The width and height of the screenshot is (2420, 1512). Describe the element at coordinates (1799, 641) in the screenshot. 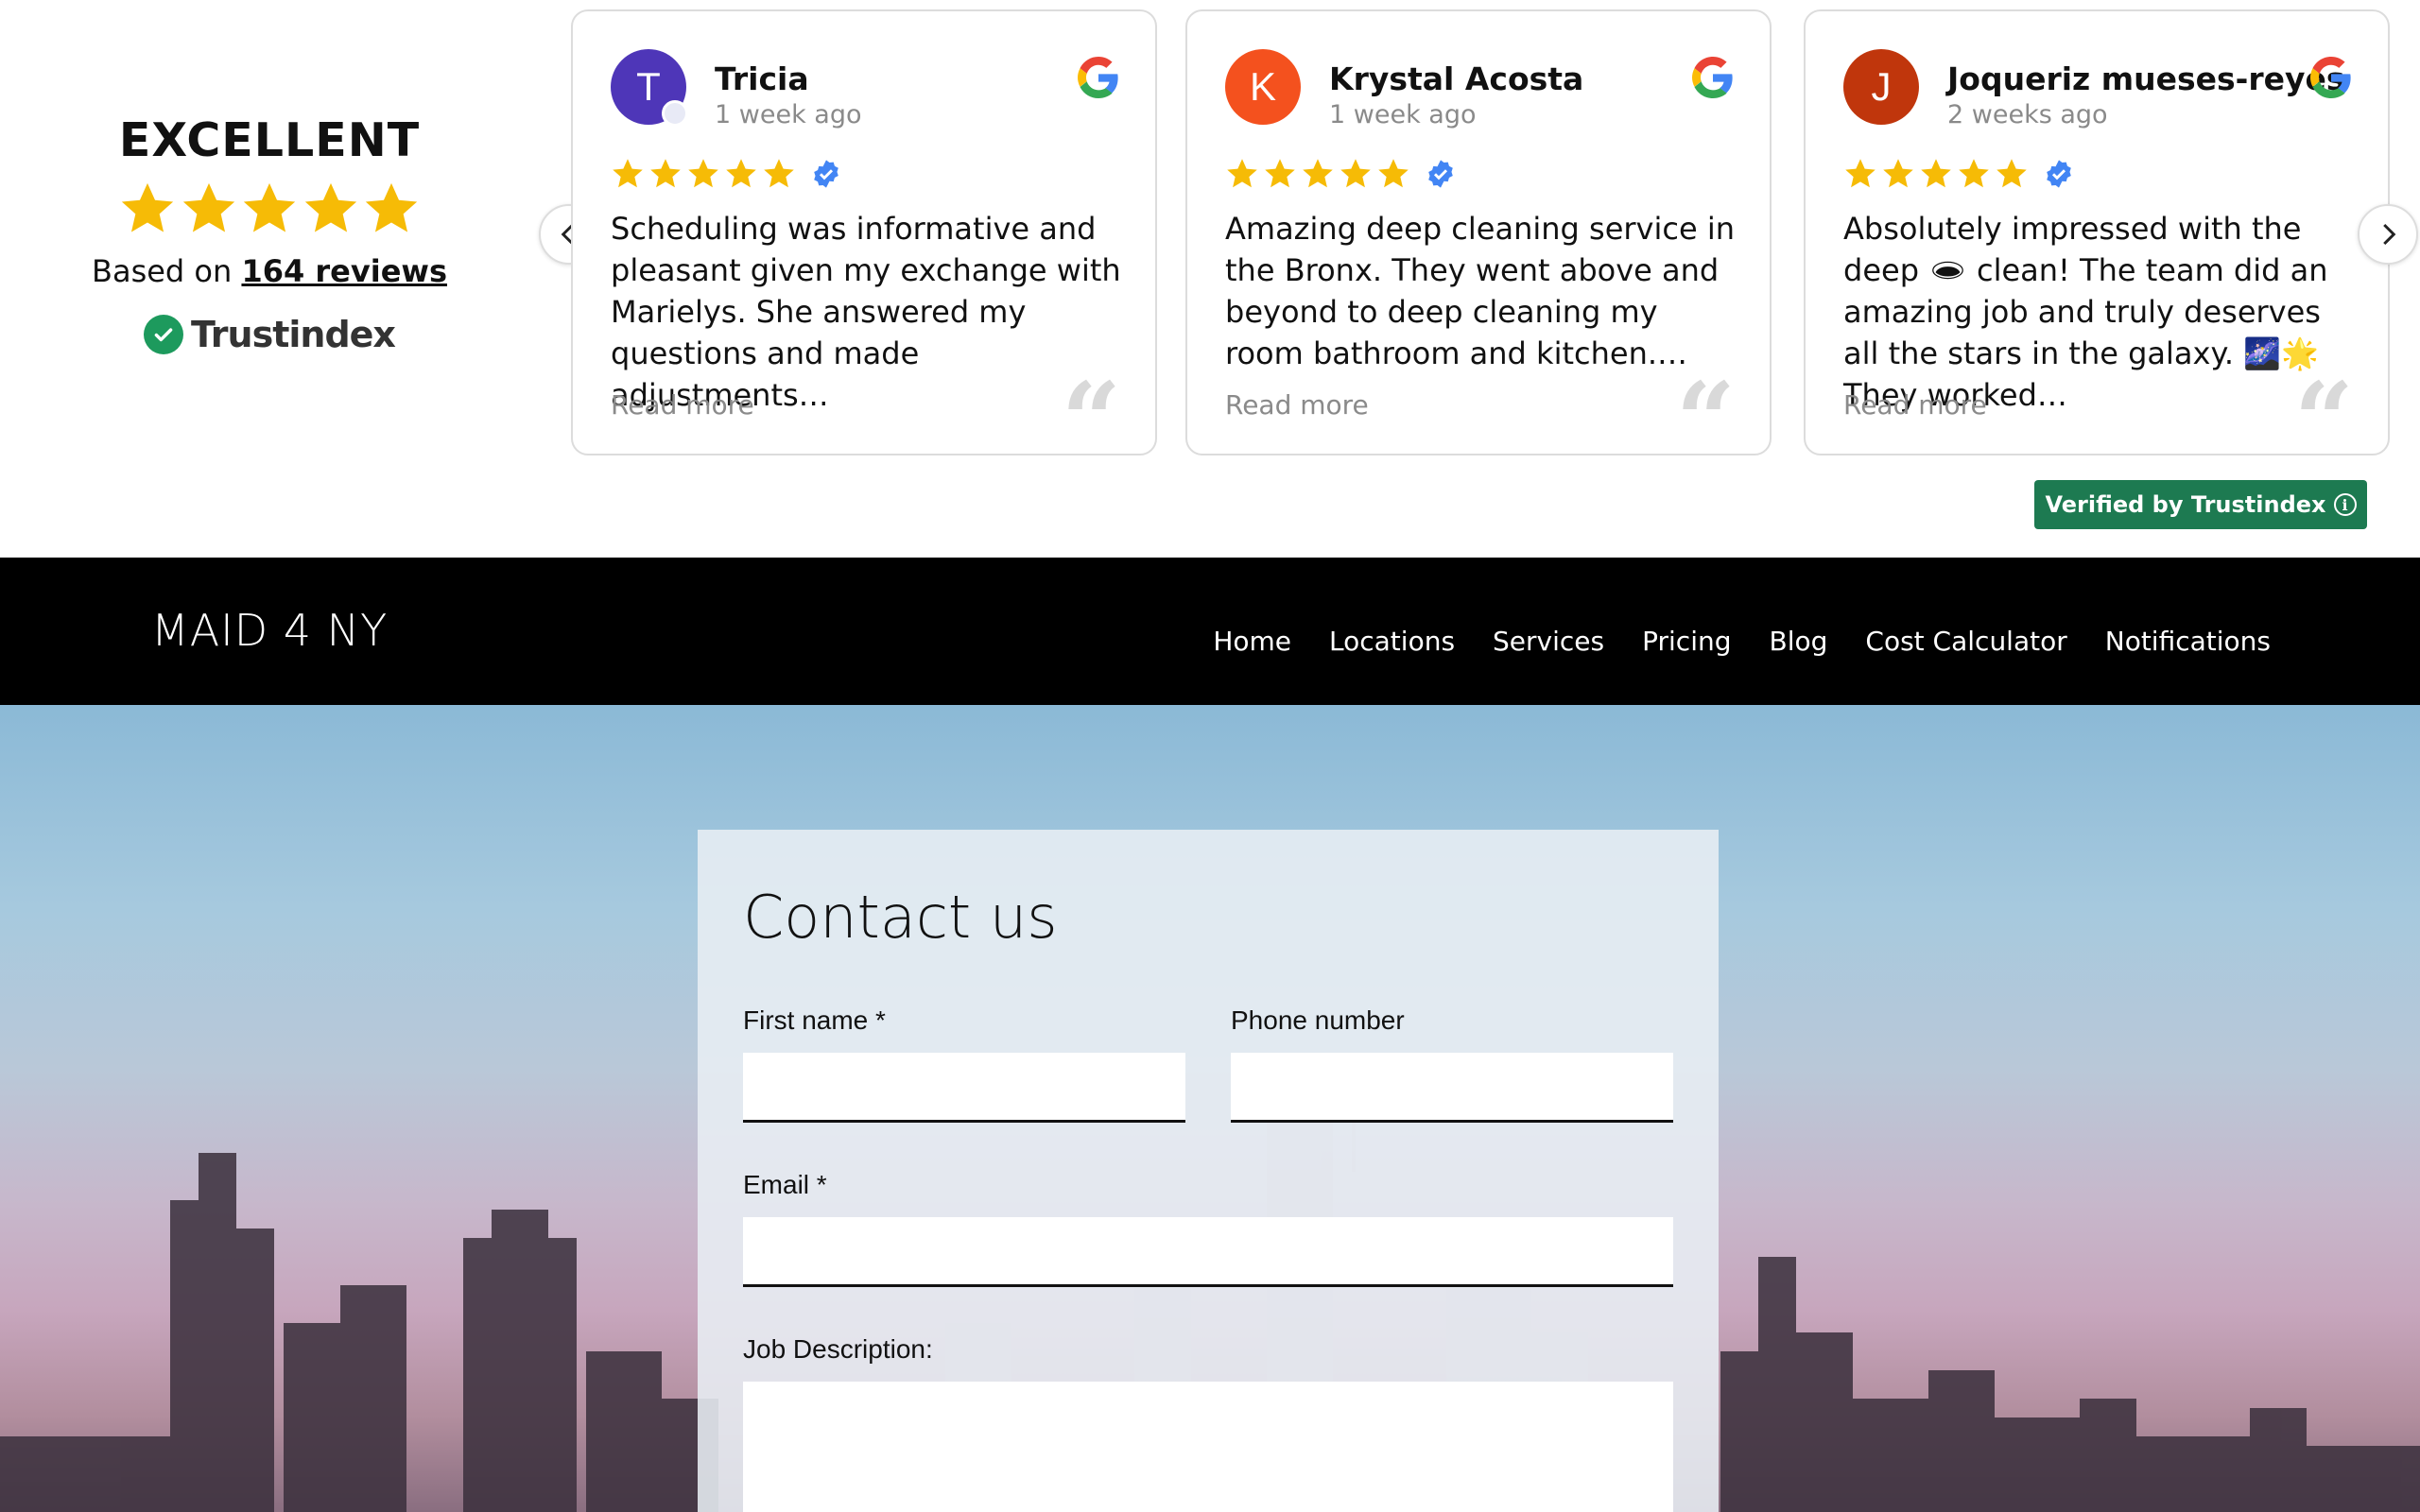

I see `nav-item-blog: Blog` at that location.